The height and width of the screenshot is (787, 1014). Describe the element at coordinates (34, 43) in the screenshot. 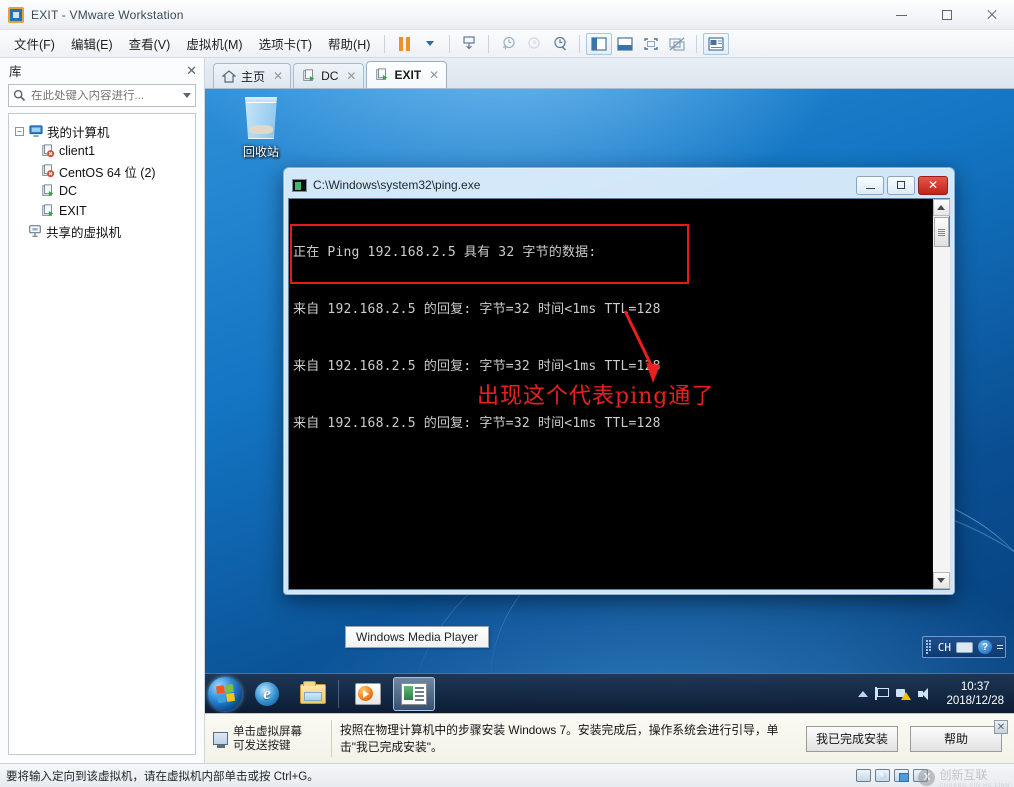

I see `menu-file: 文件(F)` at that location.